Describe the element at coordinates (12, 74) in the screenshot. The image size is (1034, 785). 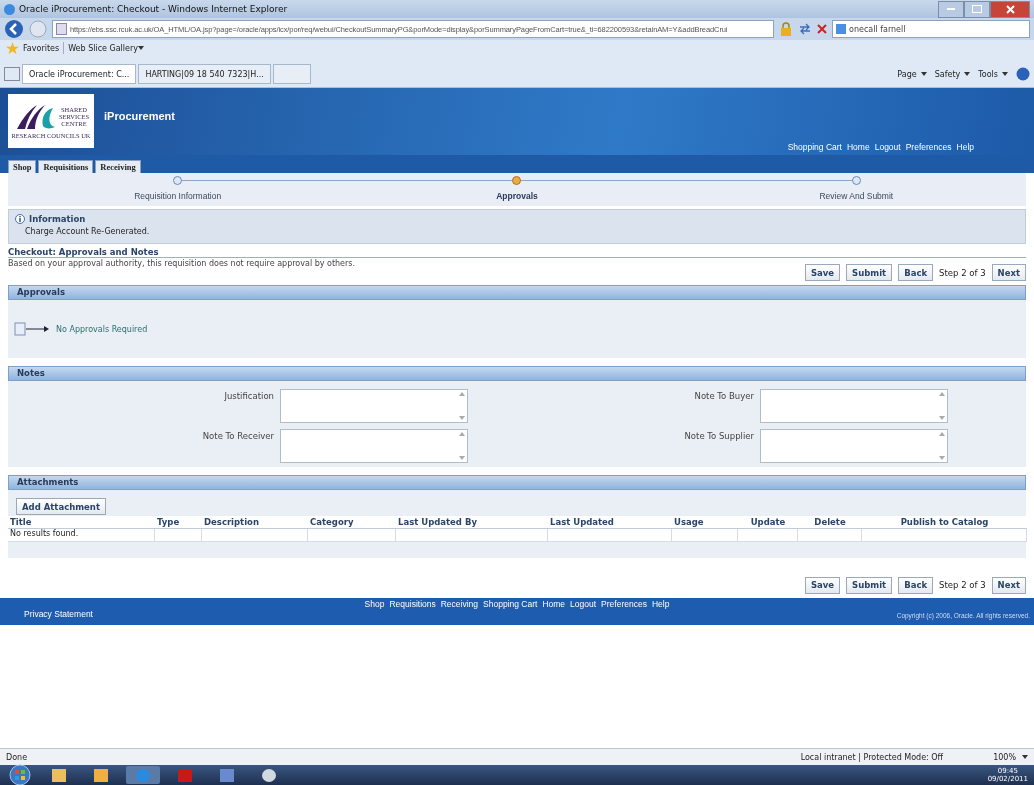
I see `quick-tabs-icon` at that location.